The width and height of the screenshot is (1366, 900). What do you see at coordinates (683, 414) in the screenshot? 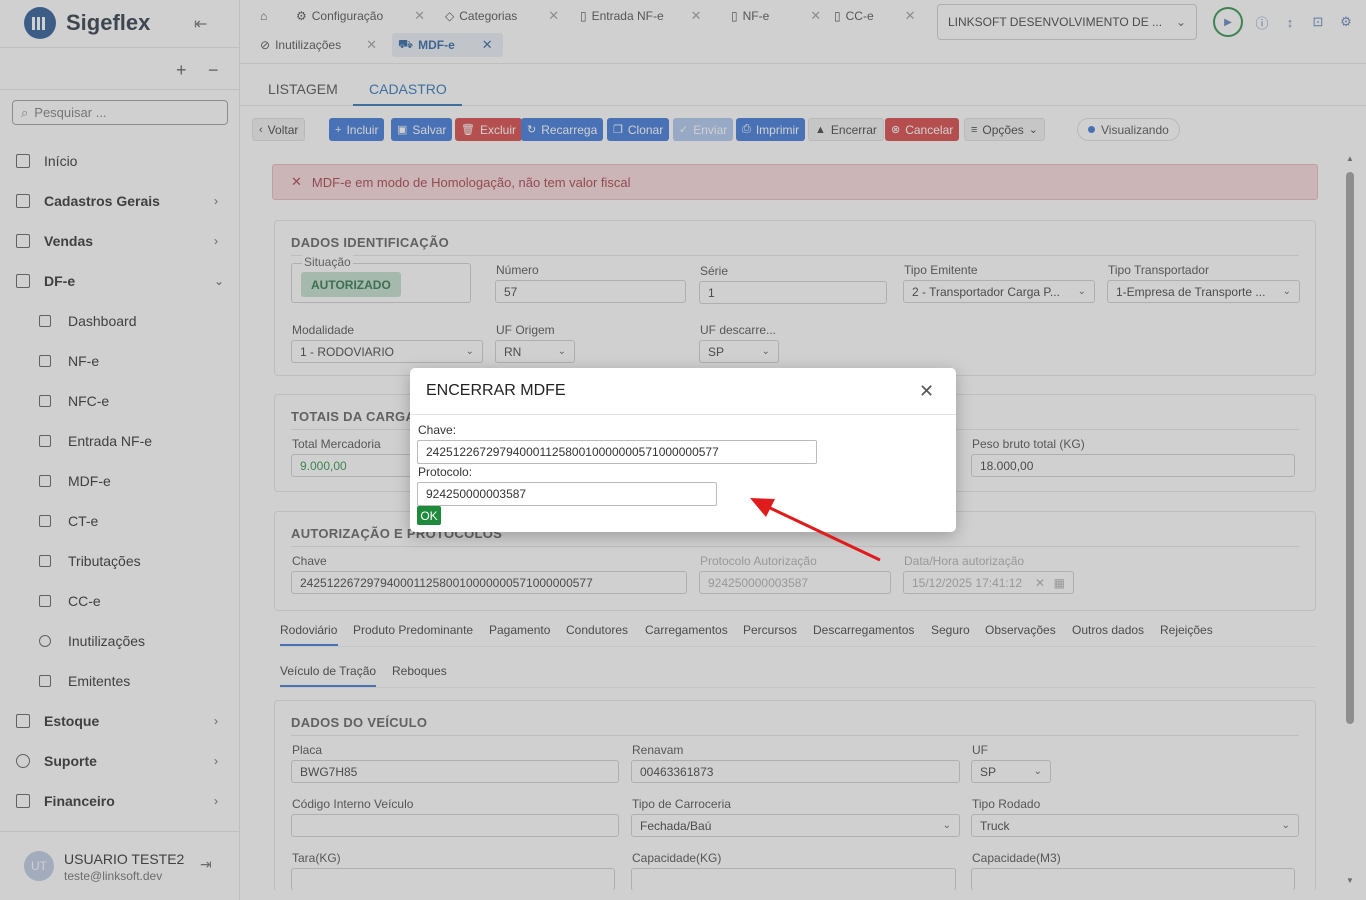
I see `divider` at bounding box center [683, 414].